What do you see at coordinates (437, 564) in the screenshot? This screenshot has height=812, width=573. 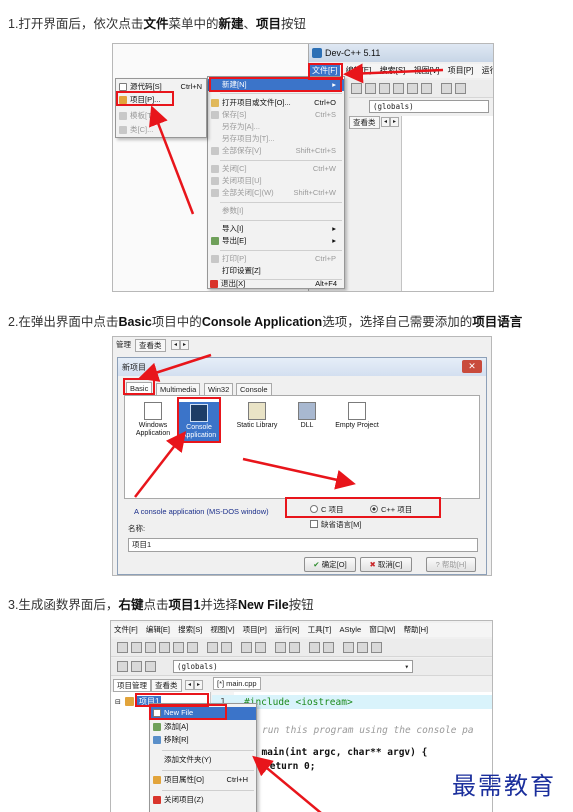 I see `help-icon: ?` at bounding box center [437, 564].